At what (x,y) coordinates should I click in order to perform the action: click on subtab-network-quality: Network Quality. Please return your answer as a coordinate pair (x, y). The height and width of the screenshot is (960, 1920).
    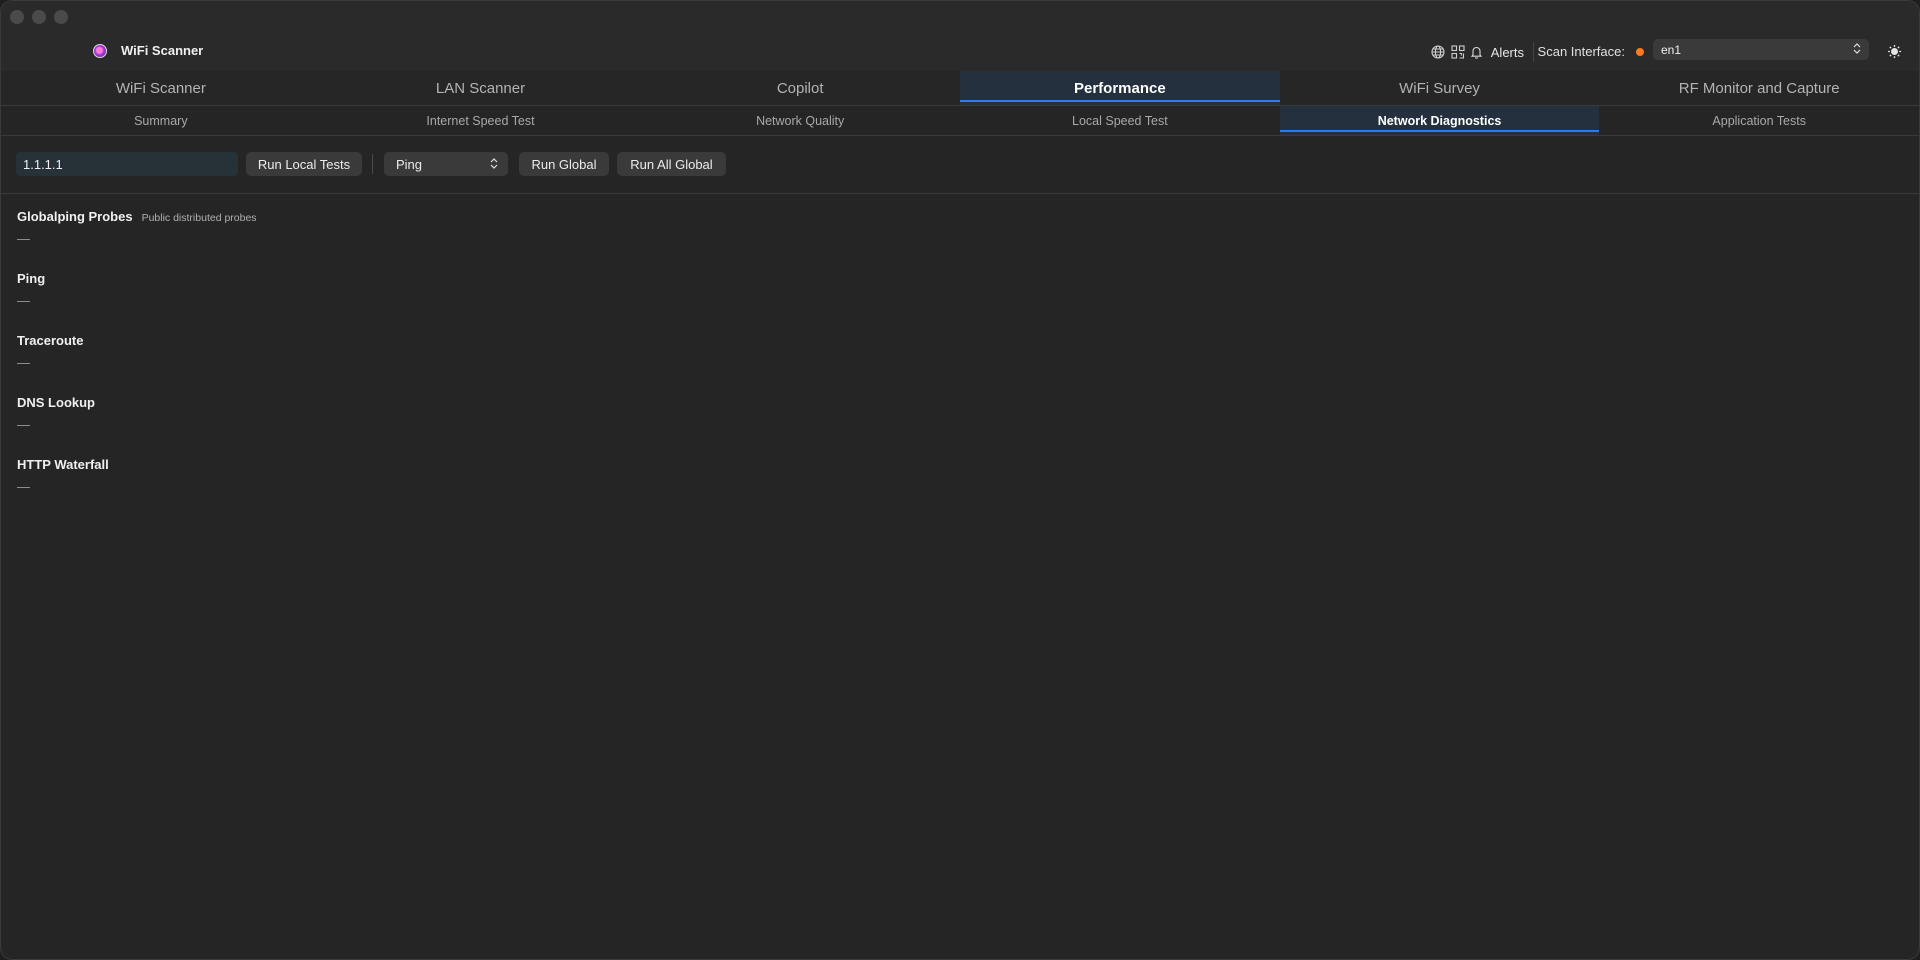
    Looking at the image, I should click on (800, 120).